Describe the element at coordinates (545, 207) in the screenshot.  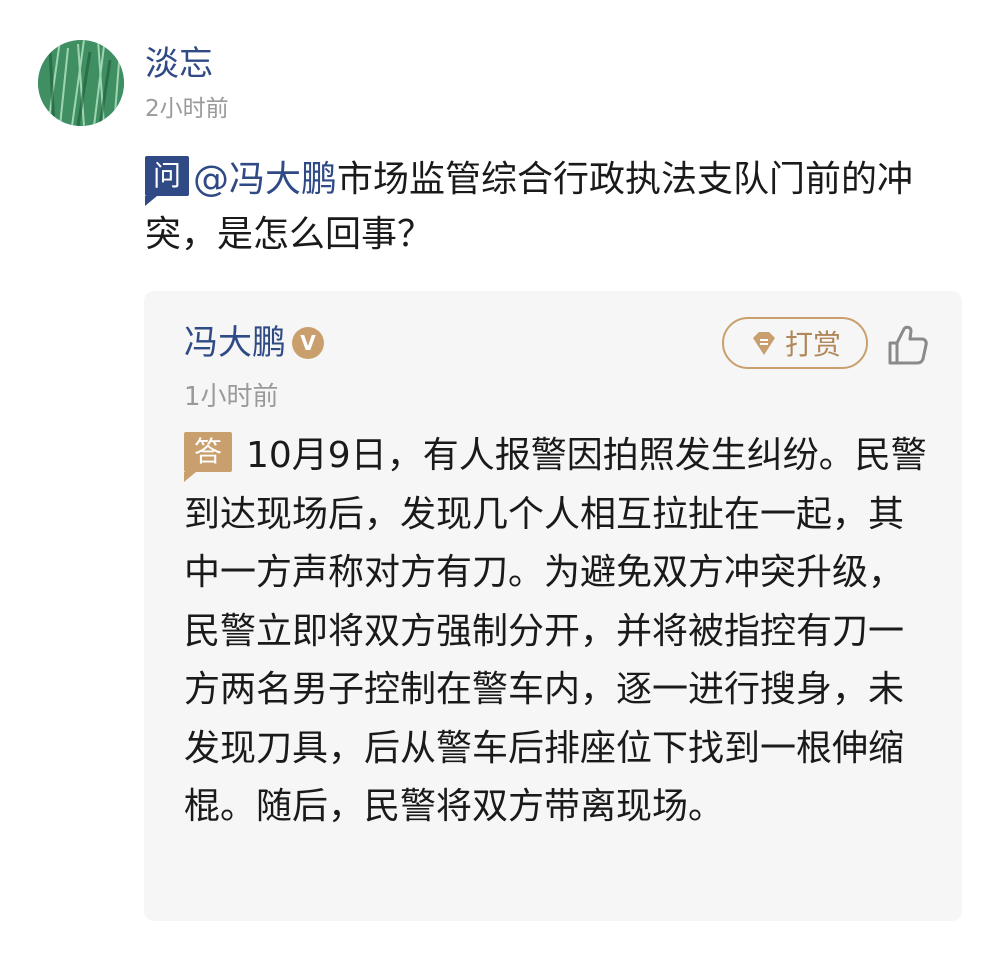
I see `question-text: 问 @冯大鹏市场监管综合行政执法支队门前的冲突，是怎么回事？` at that location.